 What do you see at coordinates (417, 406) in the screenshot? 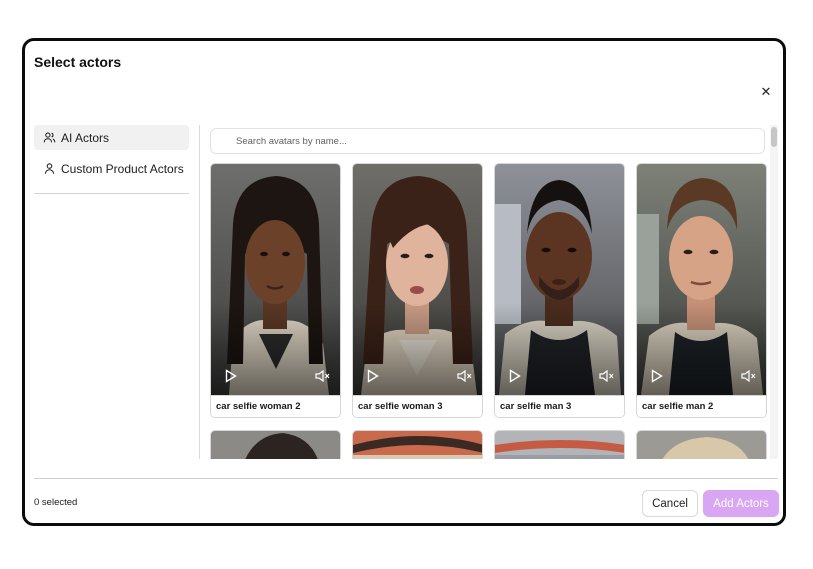
I see `actor-name: car selfie woman 3` at bounding box center [417, 406].